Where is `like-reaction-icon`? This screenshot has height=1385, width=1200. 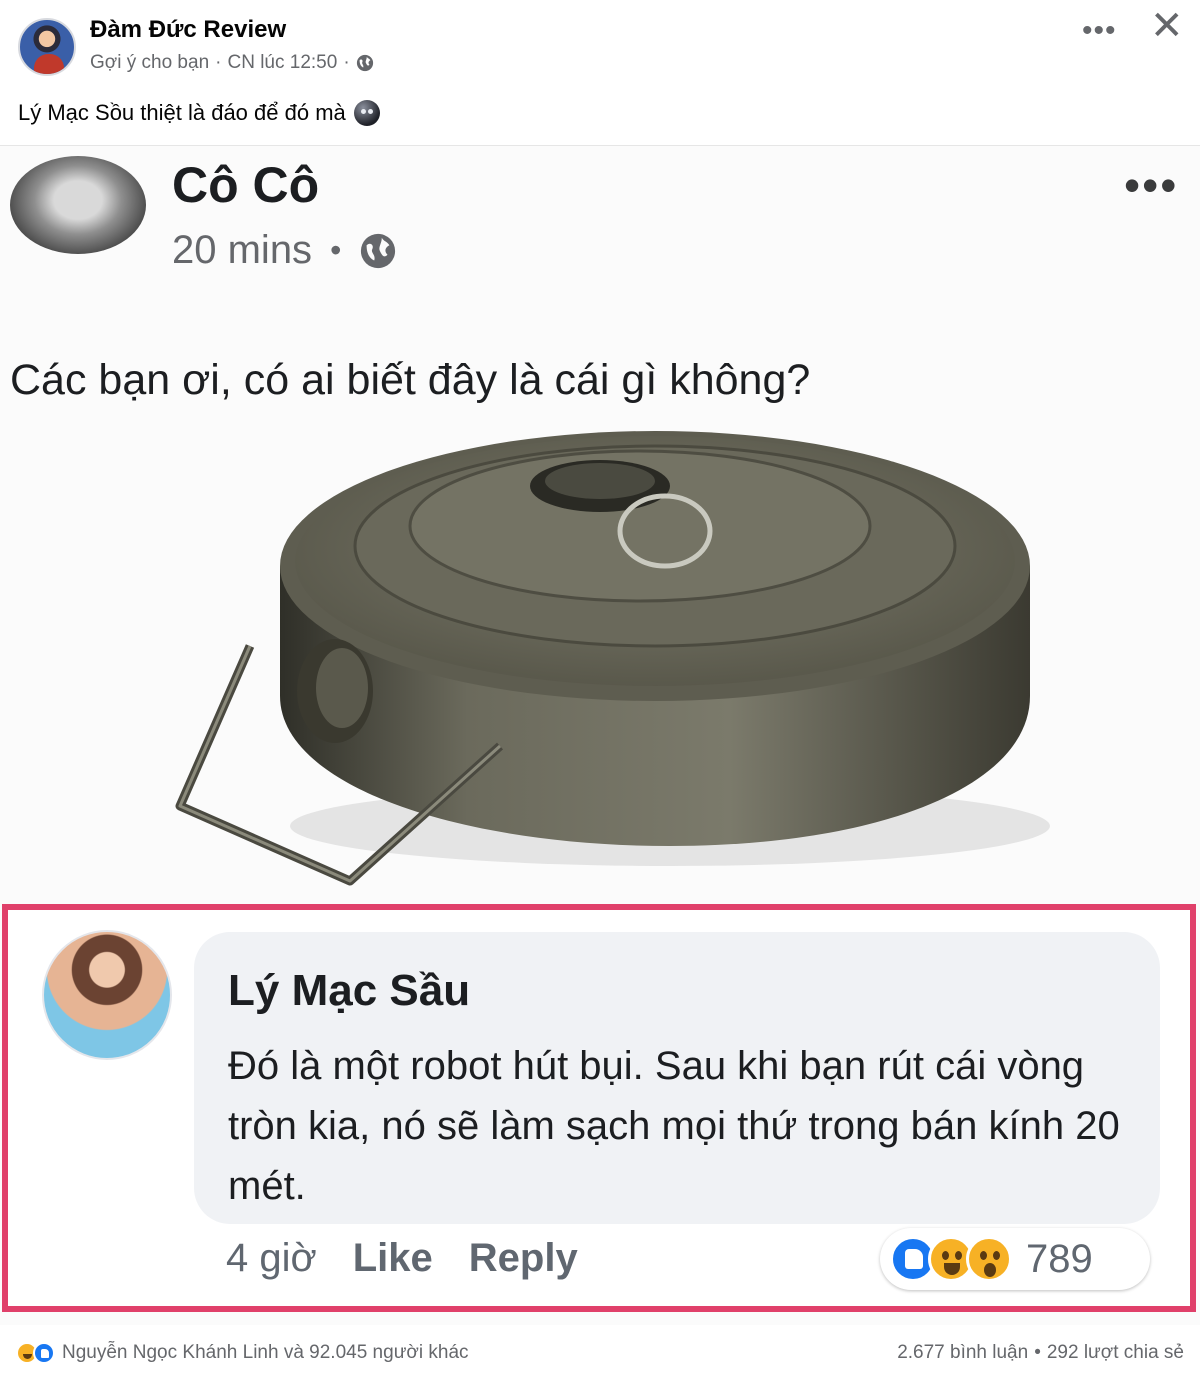 like-reaction-icon is located at coordinates (44, 1353).